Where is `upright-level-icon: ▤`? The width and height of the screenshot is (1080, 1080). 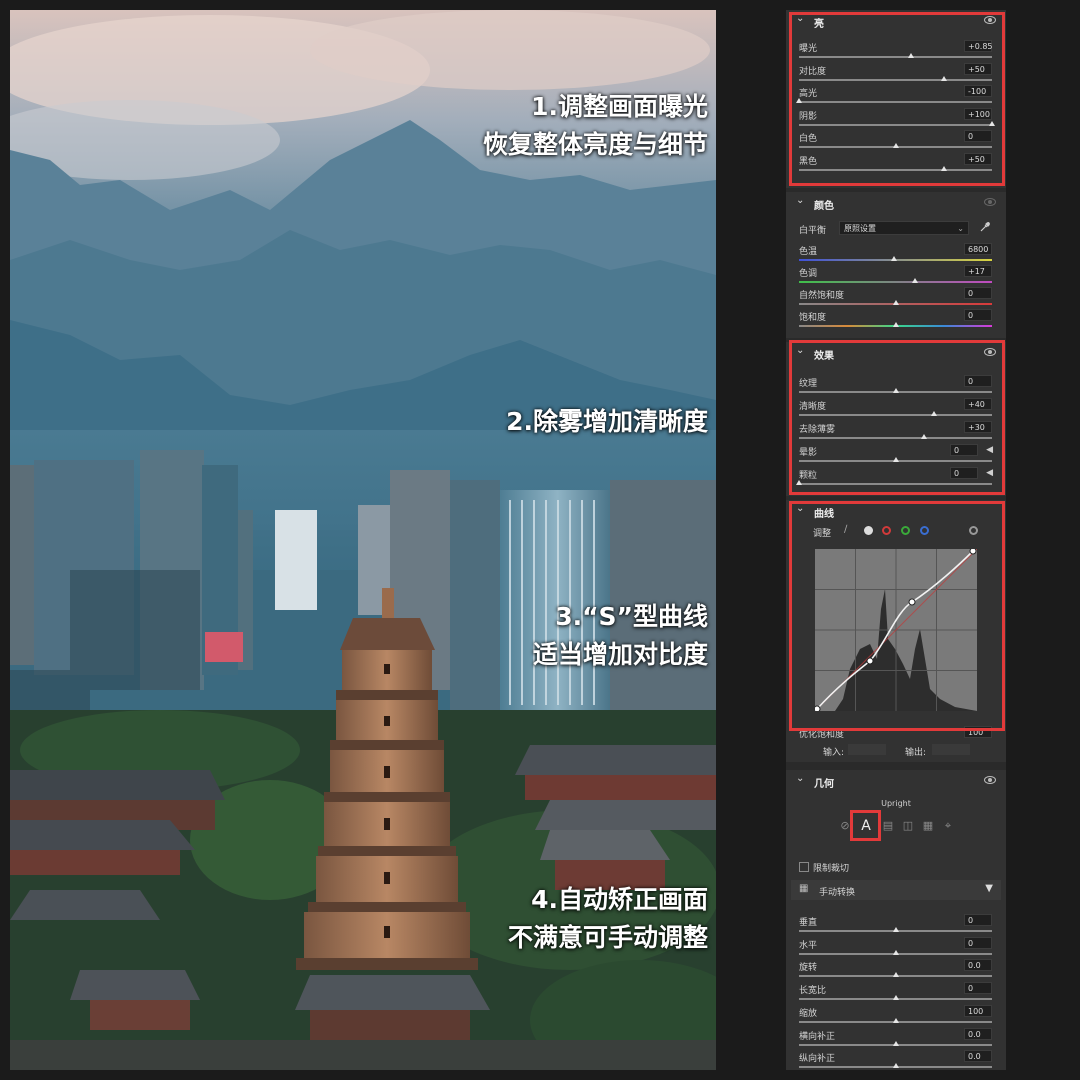 upright-level-icon: ▤ is located at coordinates (888, 826).